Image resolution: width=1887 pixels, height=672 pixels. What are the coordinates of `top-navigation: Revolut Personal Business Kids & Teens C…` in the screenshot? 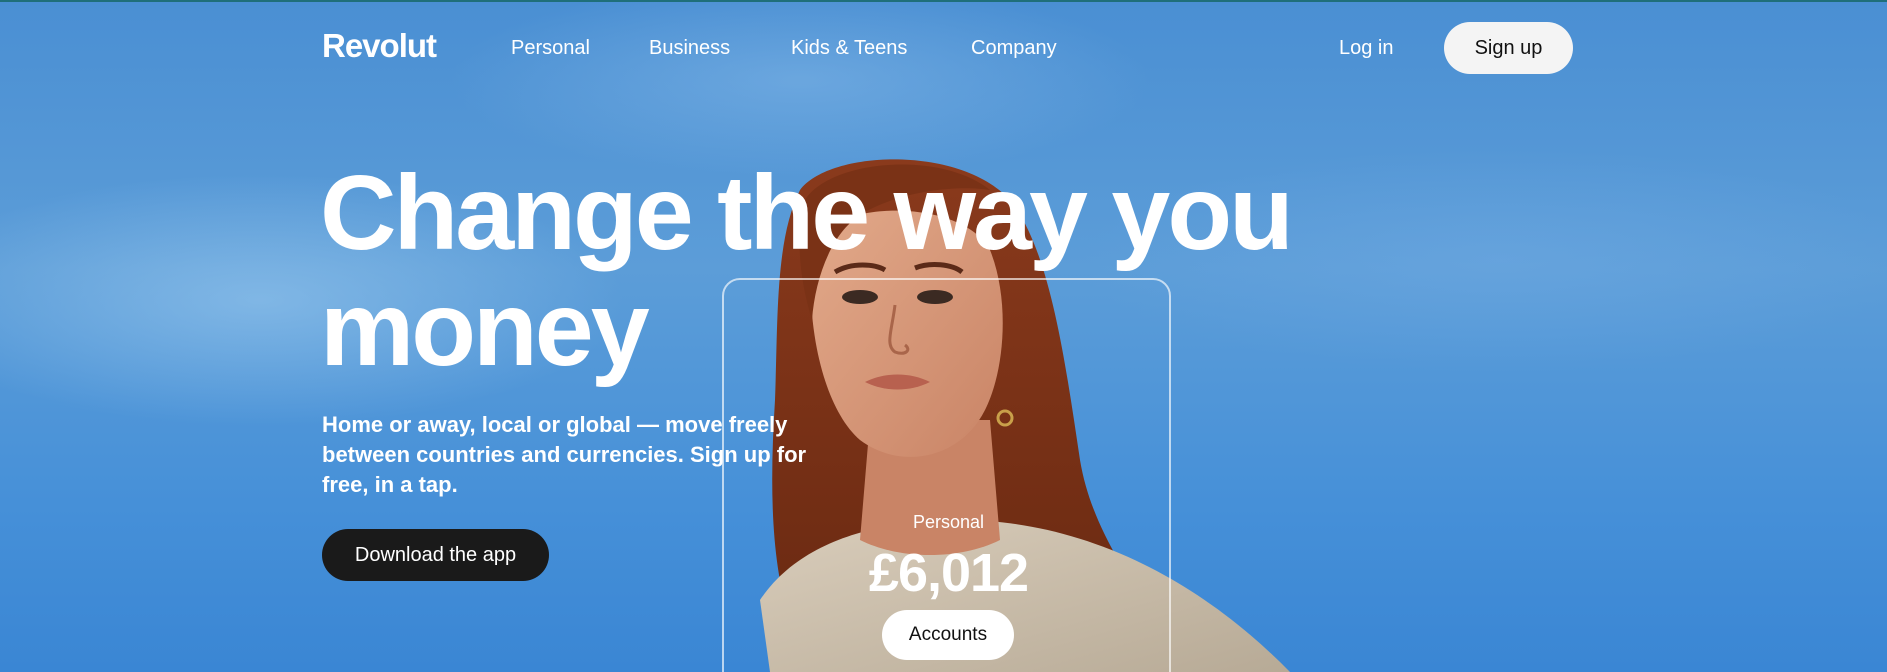 It's located at (943, 48).